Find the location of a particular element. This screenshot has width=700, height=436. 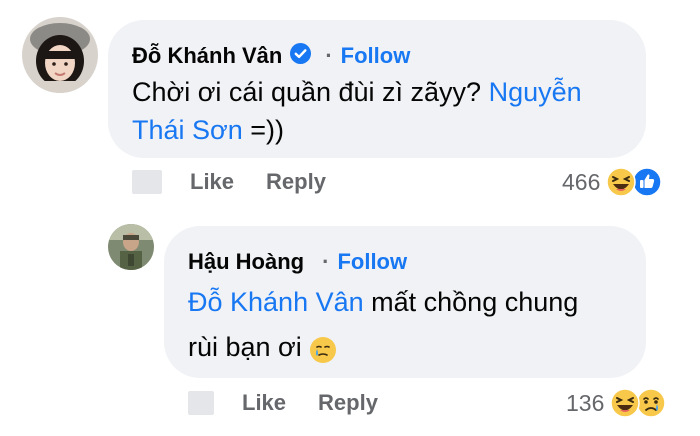

avatar-do-khanh-van is located at coordinates (60, 55).